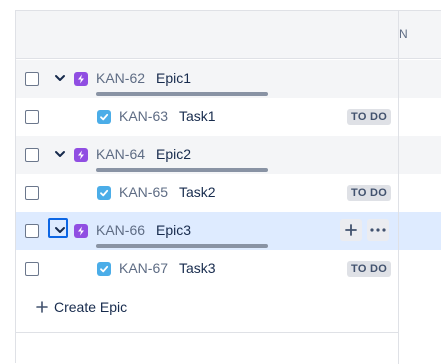 Image resolution: width=441 pixels, height=364 pixels. I want to click on table-row-epic: KAN-64 Epic2, so click(228, 155).